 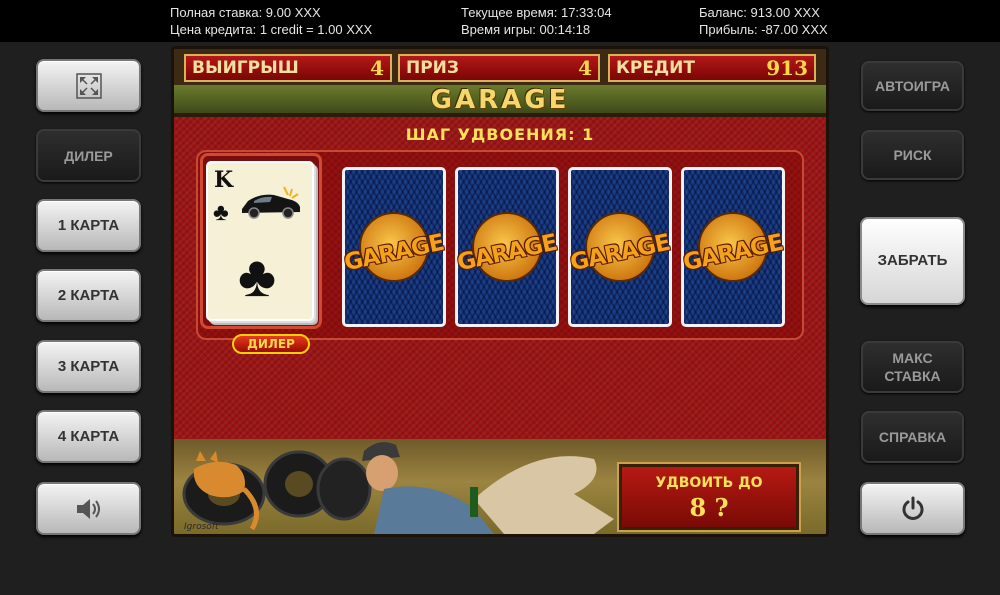 What do you see at coordinates (763, 21) in the screenshot?
I see `balance-info: Баланс: 913.00 XXX Прибыль: -87.00 XXX` at bounding box center [763, 21].